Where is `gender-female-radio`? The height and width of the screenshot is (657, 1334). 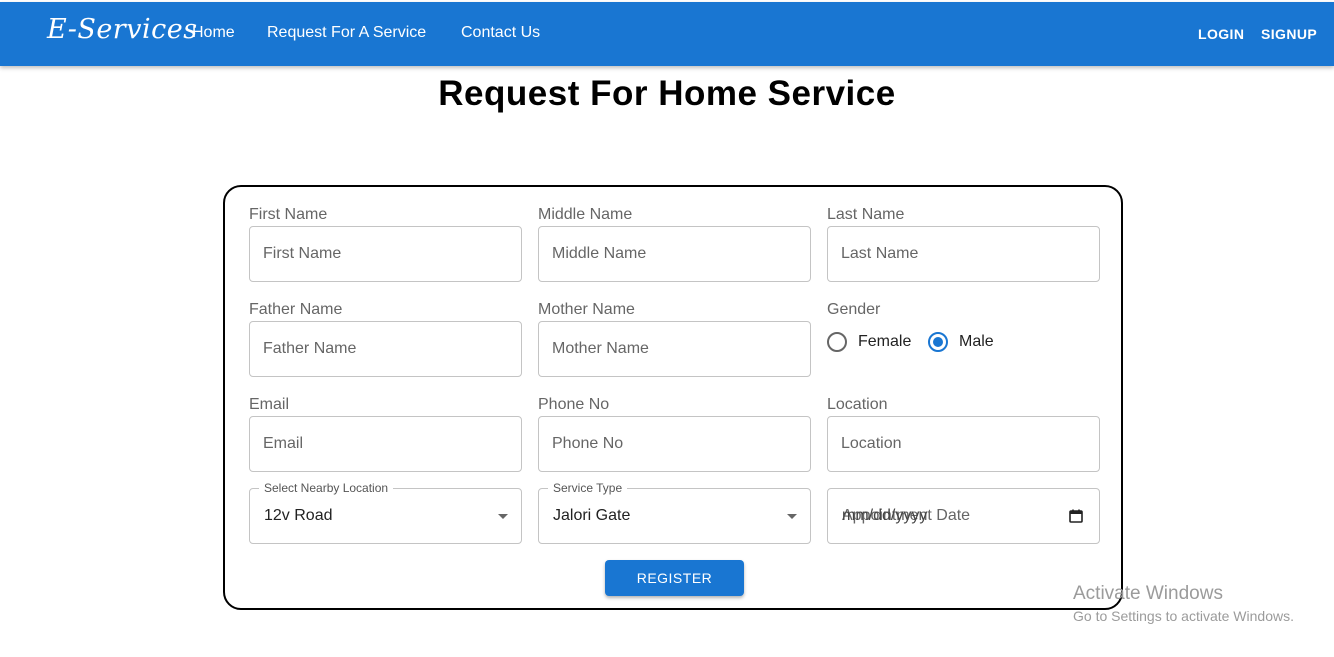 gender-female-radio is located at coordinates (837, 342).